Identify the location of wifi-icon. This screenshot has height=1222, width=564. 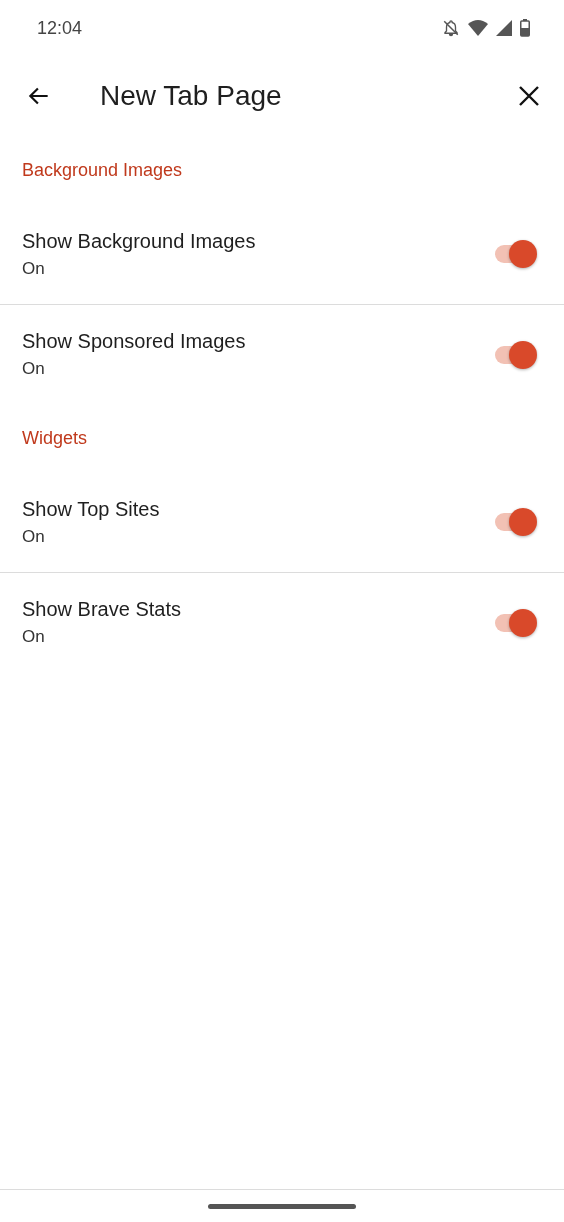
(478, 28).